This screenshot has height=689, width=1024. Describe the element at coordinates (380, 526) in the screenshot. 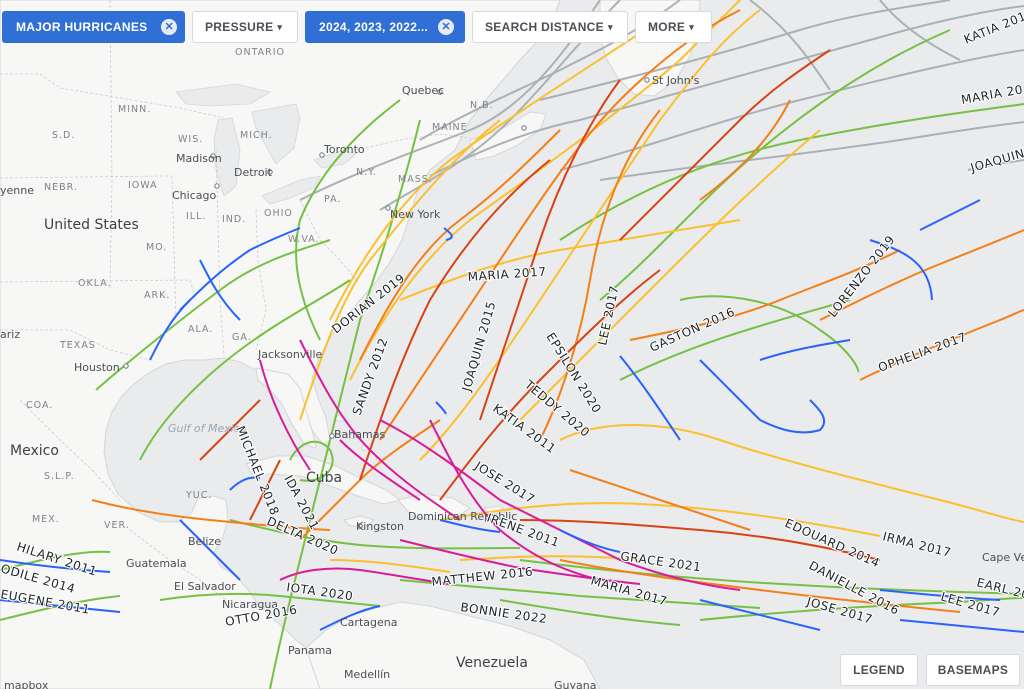

I see `label-kingston: Kingston` at that location.